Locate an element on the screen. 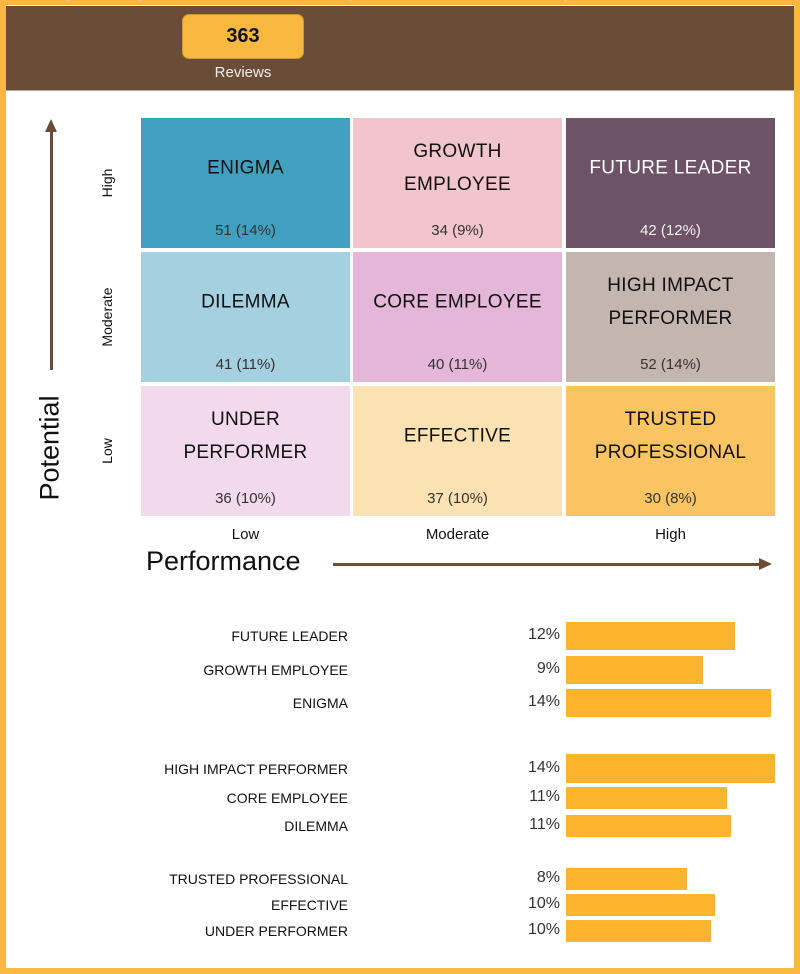 This screenshot has width=800, height=974. grid-cell-trusted-professional: TRUSTED PROFESSIONAL 30 (8%) is located at coordinates (670, 451).